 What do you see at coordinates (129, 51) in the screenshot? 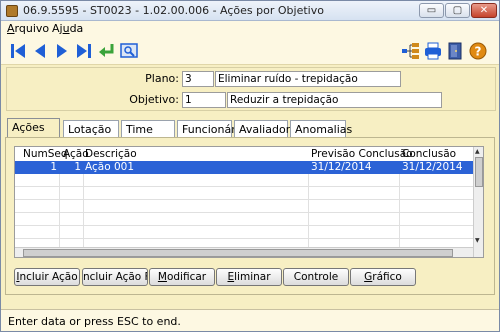
I see `preview-icon` at bounding box center [129, 51].